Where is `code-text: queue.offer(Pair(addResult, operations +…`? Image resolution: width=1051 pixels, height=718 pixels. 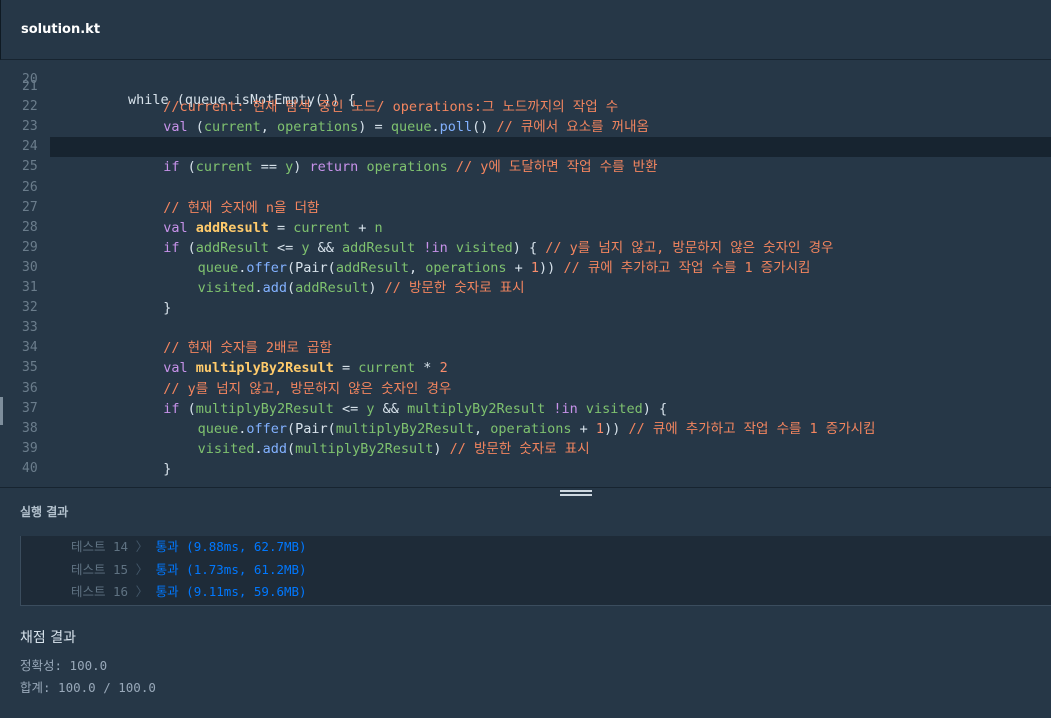
code-text: queue.offer(Pair(addResult, operations +… is located at coordinates (504, 267).